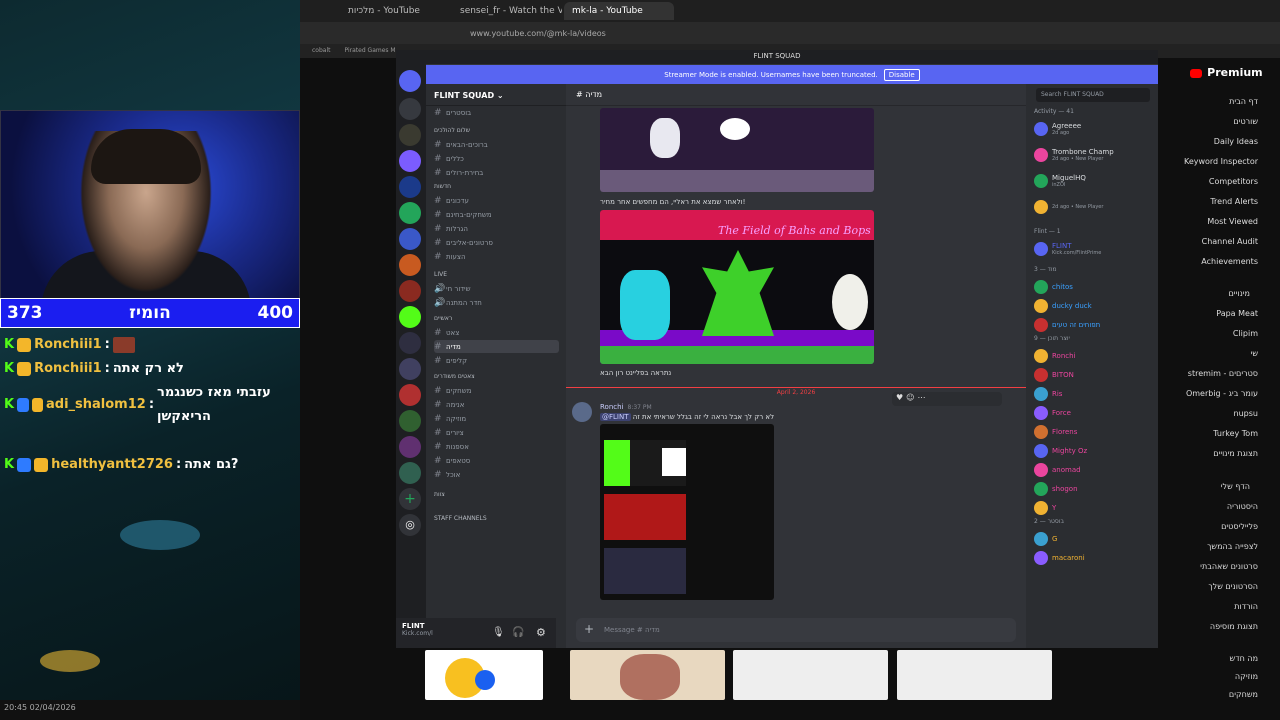 This screenshot has height=720, width=1280. What do you see at coordinates (496, 228) in the screenshot?
I see `channel-item: # הגרלות` at bounding box center [496, 228].